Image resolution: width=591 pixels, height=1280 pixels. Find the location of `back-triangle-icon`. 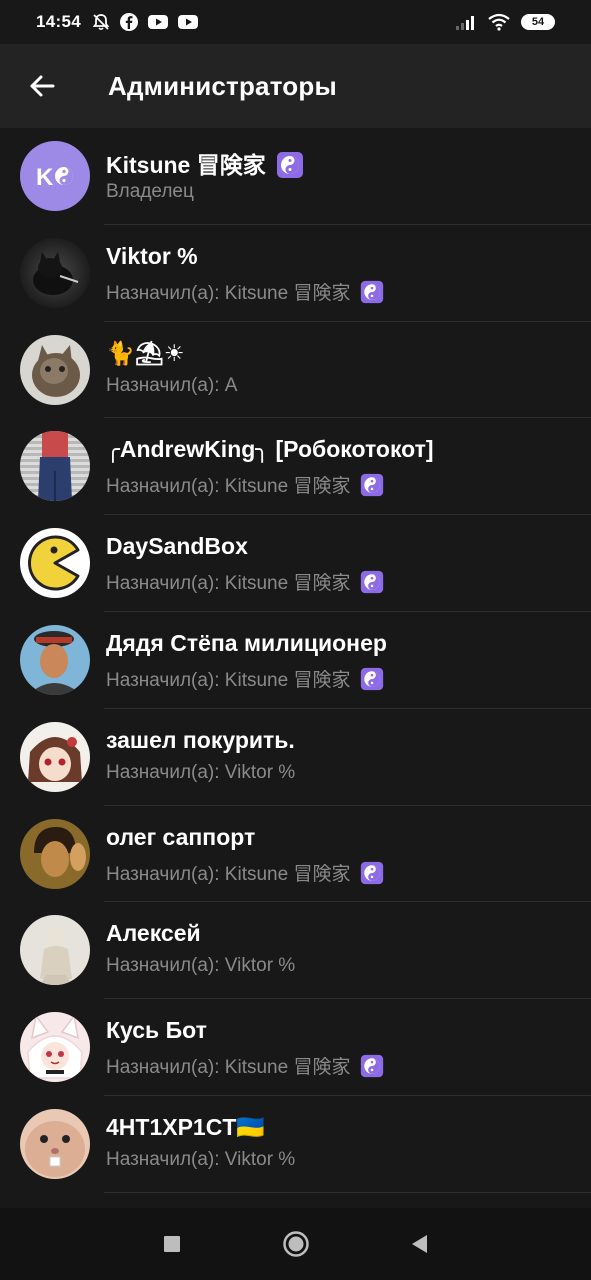

back-triangle-icon is located at coordinates (419, 1244).